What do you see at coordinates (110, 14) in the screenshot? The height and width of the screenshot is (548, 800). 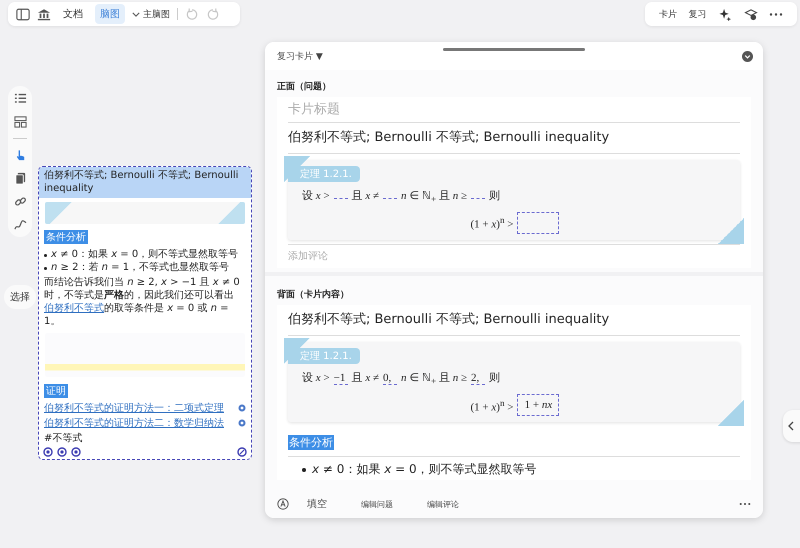 I see `view-tab: 脑图` at bounding box center [110, 14].